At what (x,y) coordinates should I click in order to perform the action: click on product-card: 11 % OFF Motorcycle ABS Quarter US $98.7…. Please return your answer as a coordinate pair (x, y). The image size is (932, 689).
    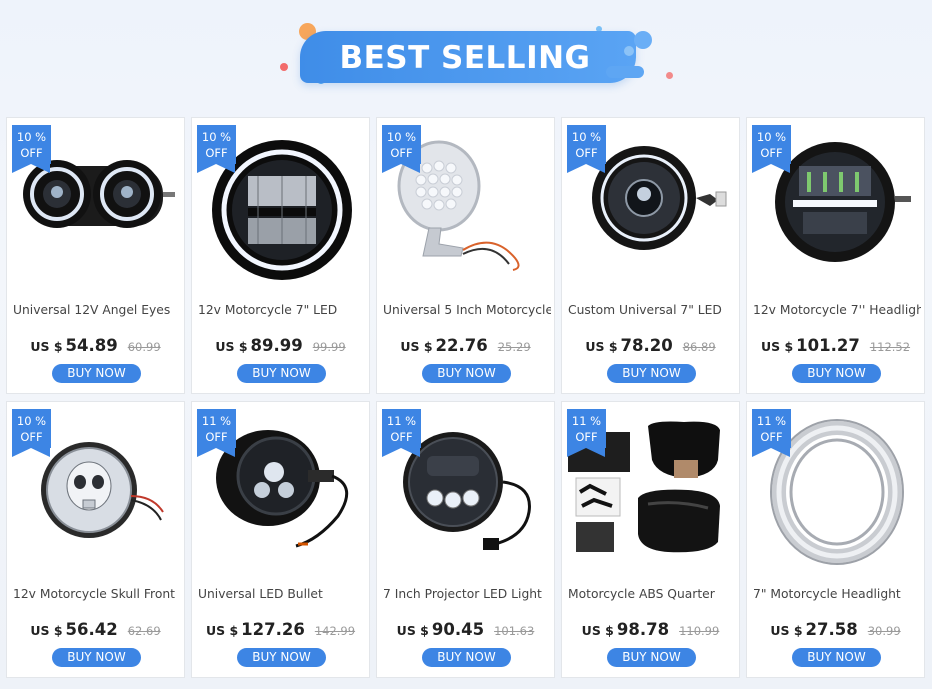
    Looking at the image, I should click on (650, 539).